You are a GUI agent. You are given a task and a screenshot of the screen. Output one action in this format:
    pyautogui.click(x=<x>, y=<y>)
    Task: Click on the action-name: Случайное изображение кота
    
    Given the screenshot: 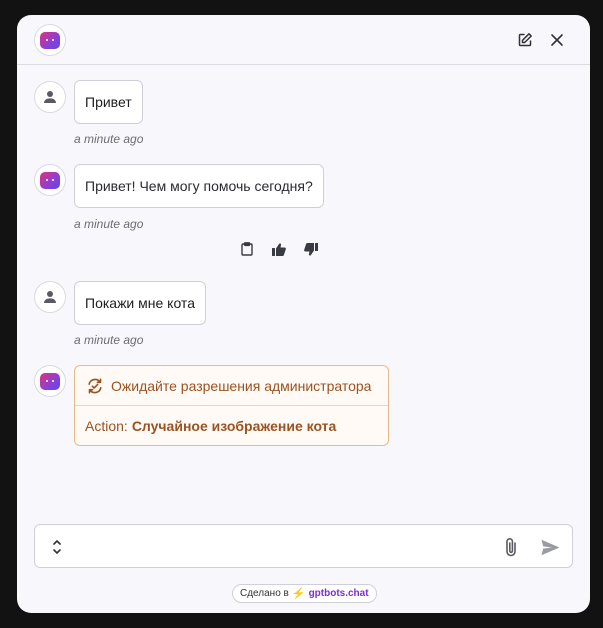 What is the action you would take?
    pyautogui.click(x=234, y=426)
    